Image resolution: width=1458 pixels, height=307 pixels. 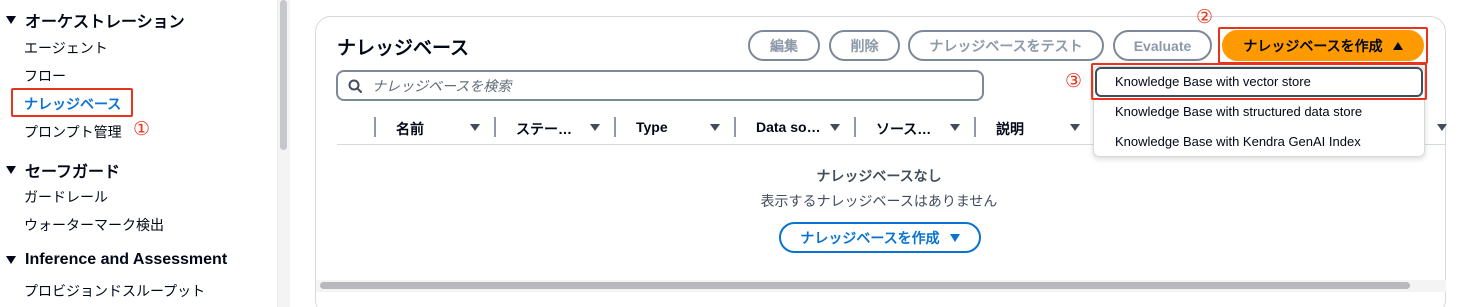 I want to click on empty-state-title: ナレッジベースなし, so click(x=879, y=176).